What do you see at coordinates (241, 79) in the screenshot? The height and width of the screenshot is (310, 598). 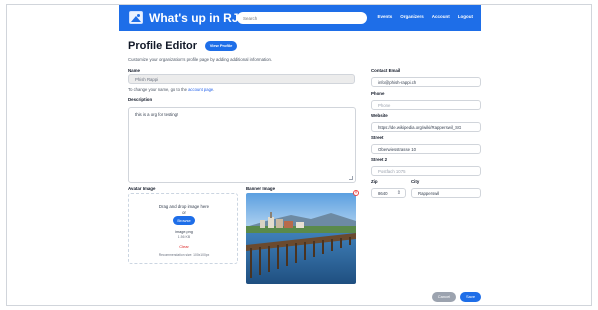 I see `name-field: Phish Rappi` at bounding box center [241, 79].